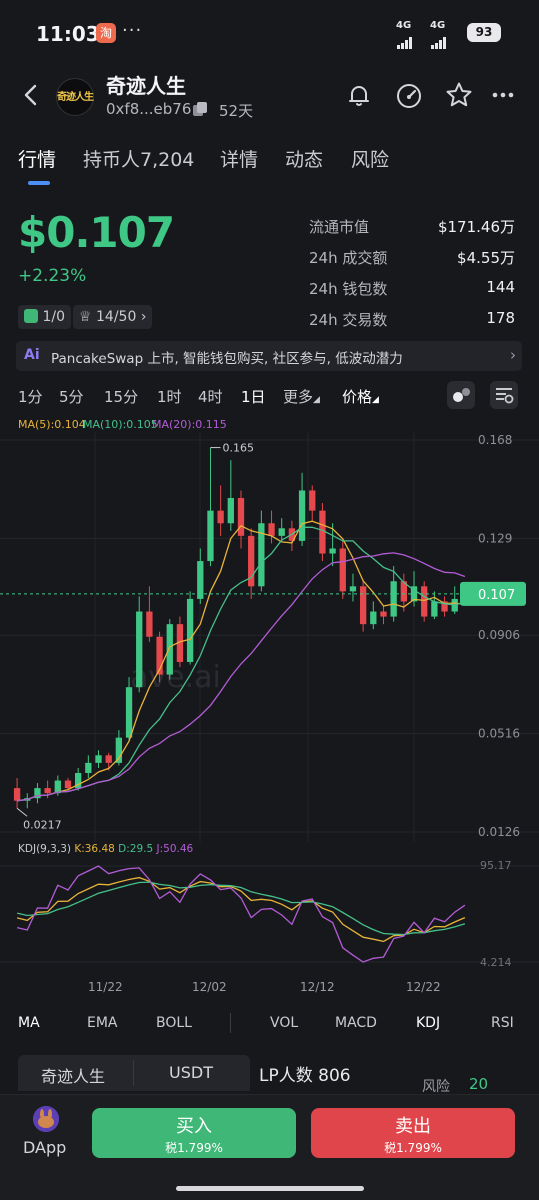 Image resolution: width=539 pixels, height=1200 pixels. I want to click on indicator-vol: VOL, so click(284, 1023).